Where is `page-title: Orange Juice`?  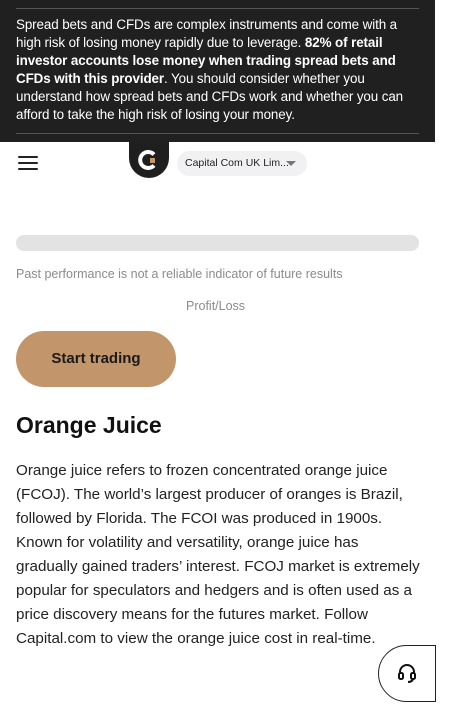
page-title: Orange Juice is located at coordinates (89, 425).